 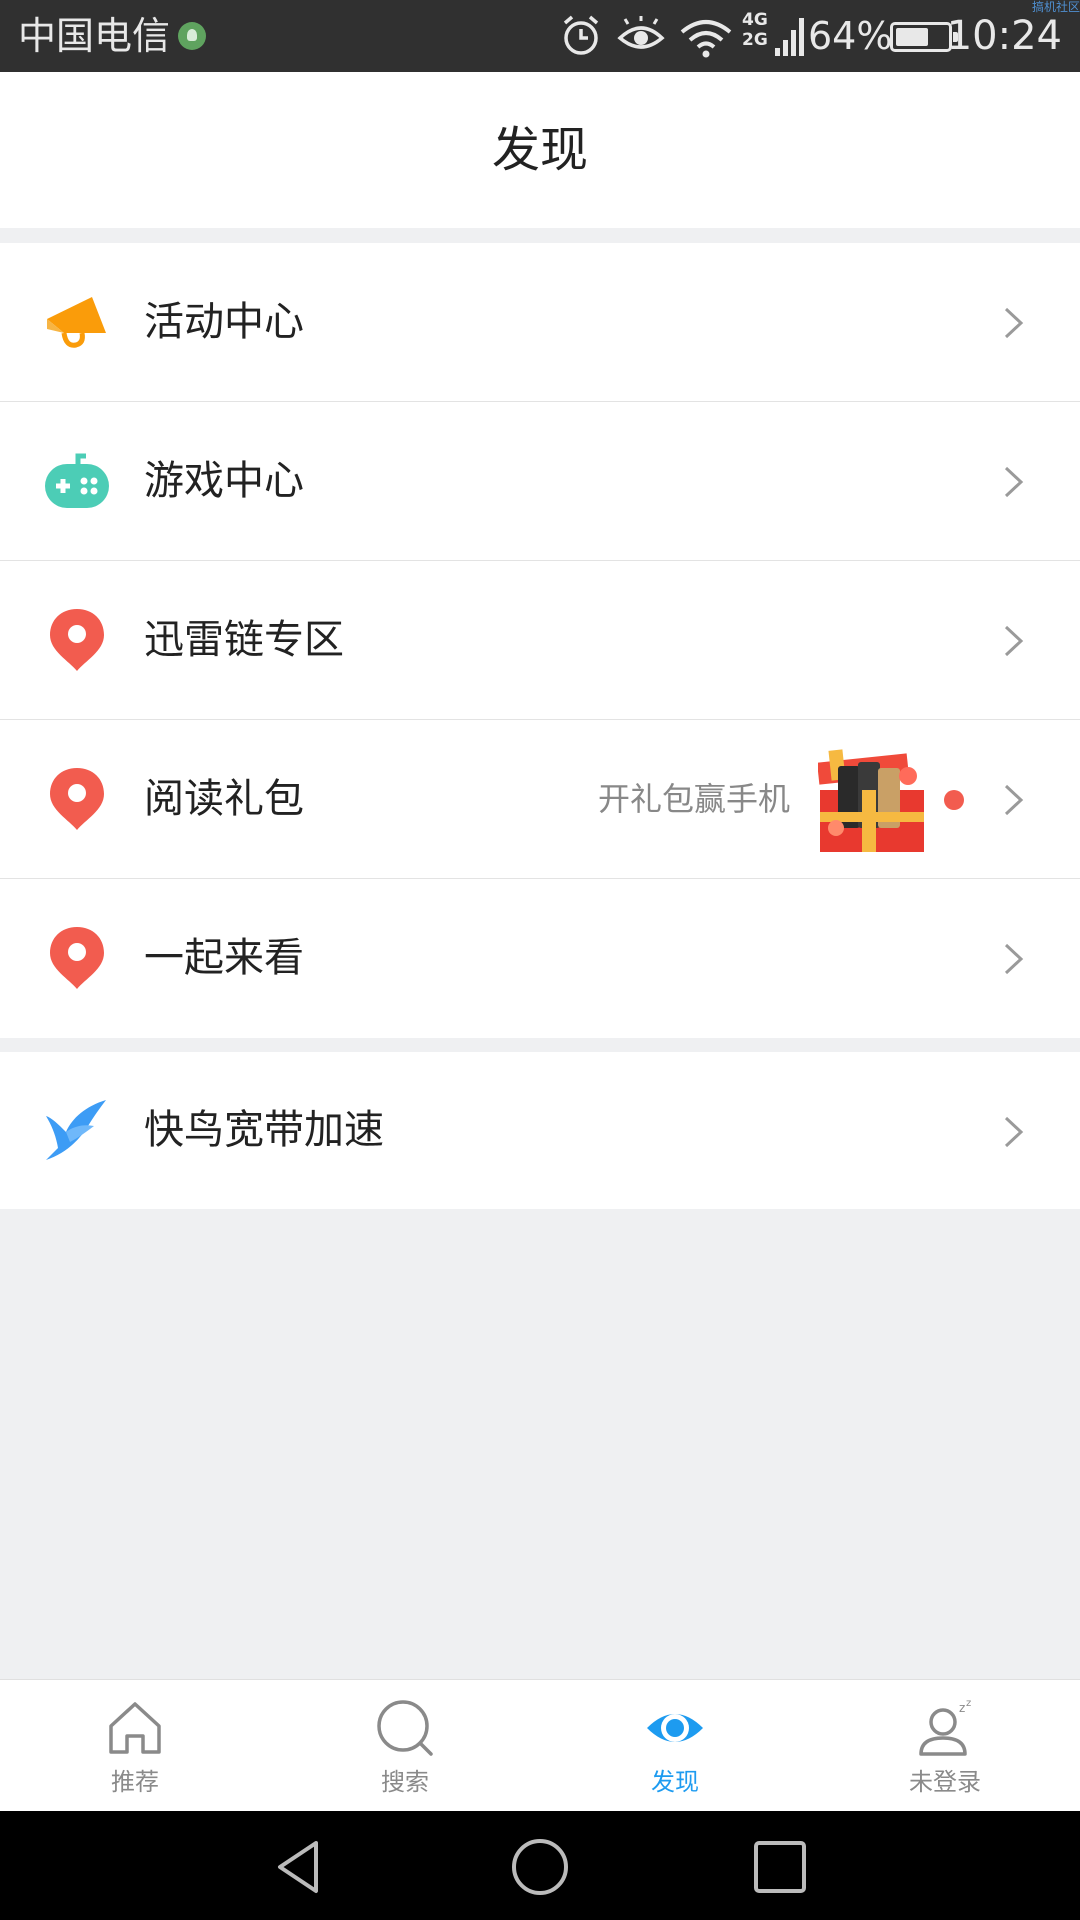 I want to click on battery-icon, so click(x=924, y=37).